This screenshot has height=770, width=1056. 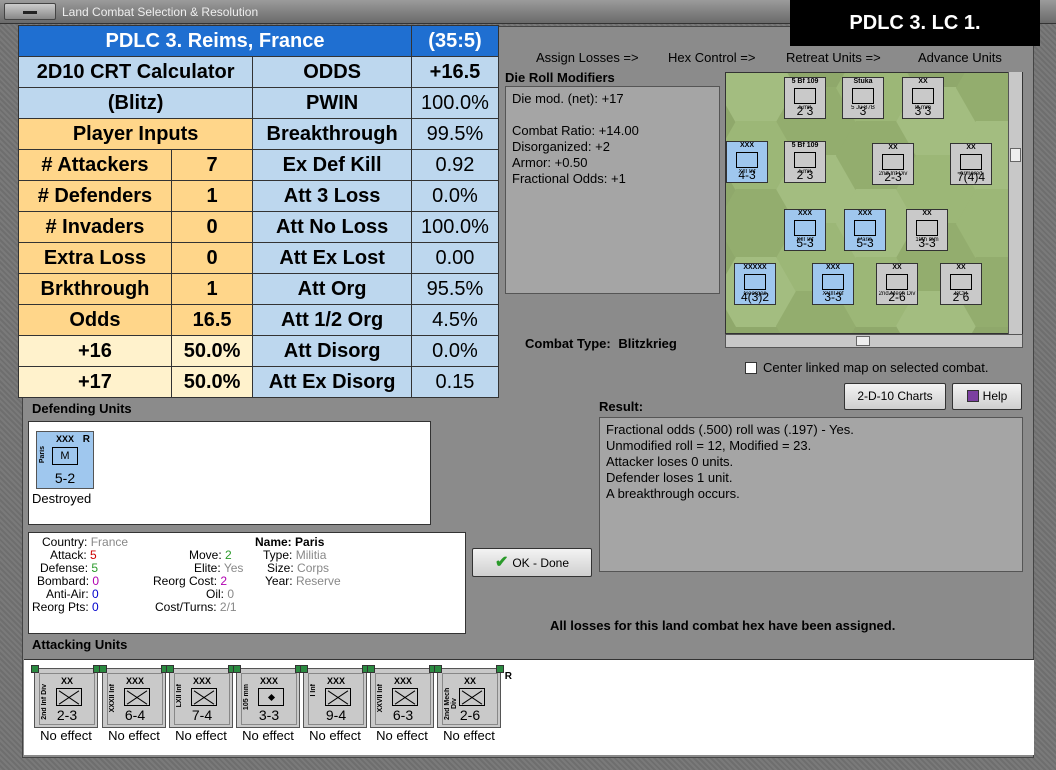 I want to click on charts-button: 2-D-10 Charts, so click(x=895, y=396).